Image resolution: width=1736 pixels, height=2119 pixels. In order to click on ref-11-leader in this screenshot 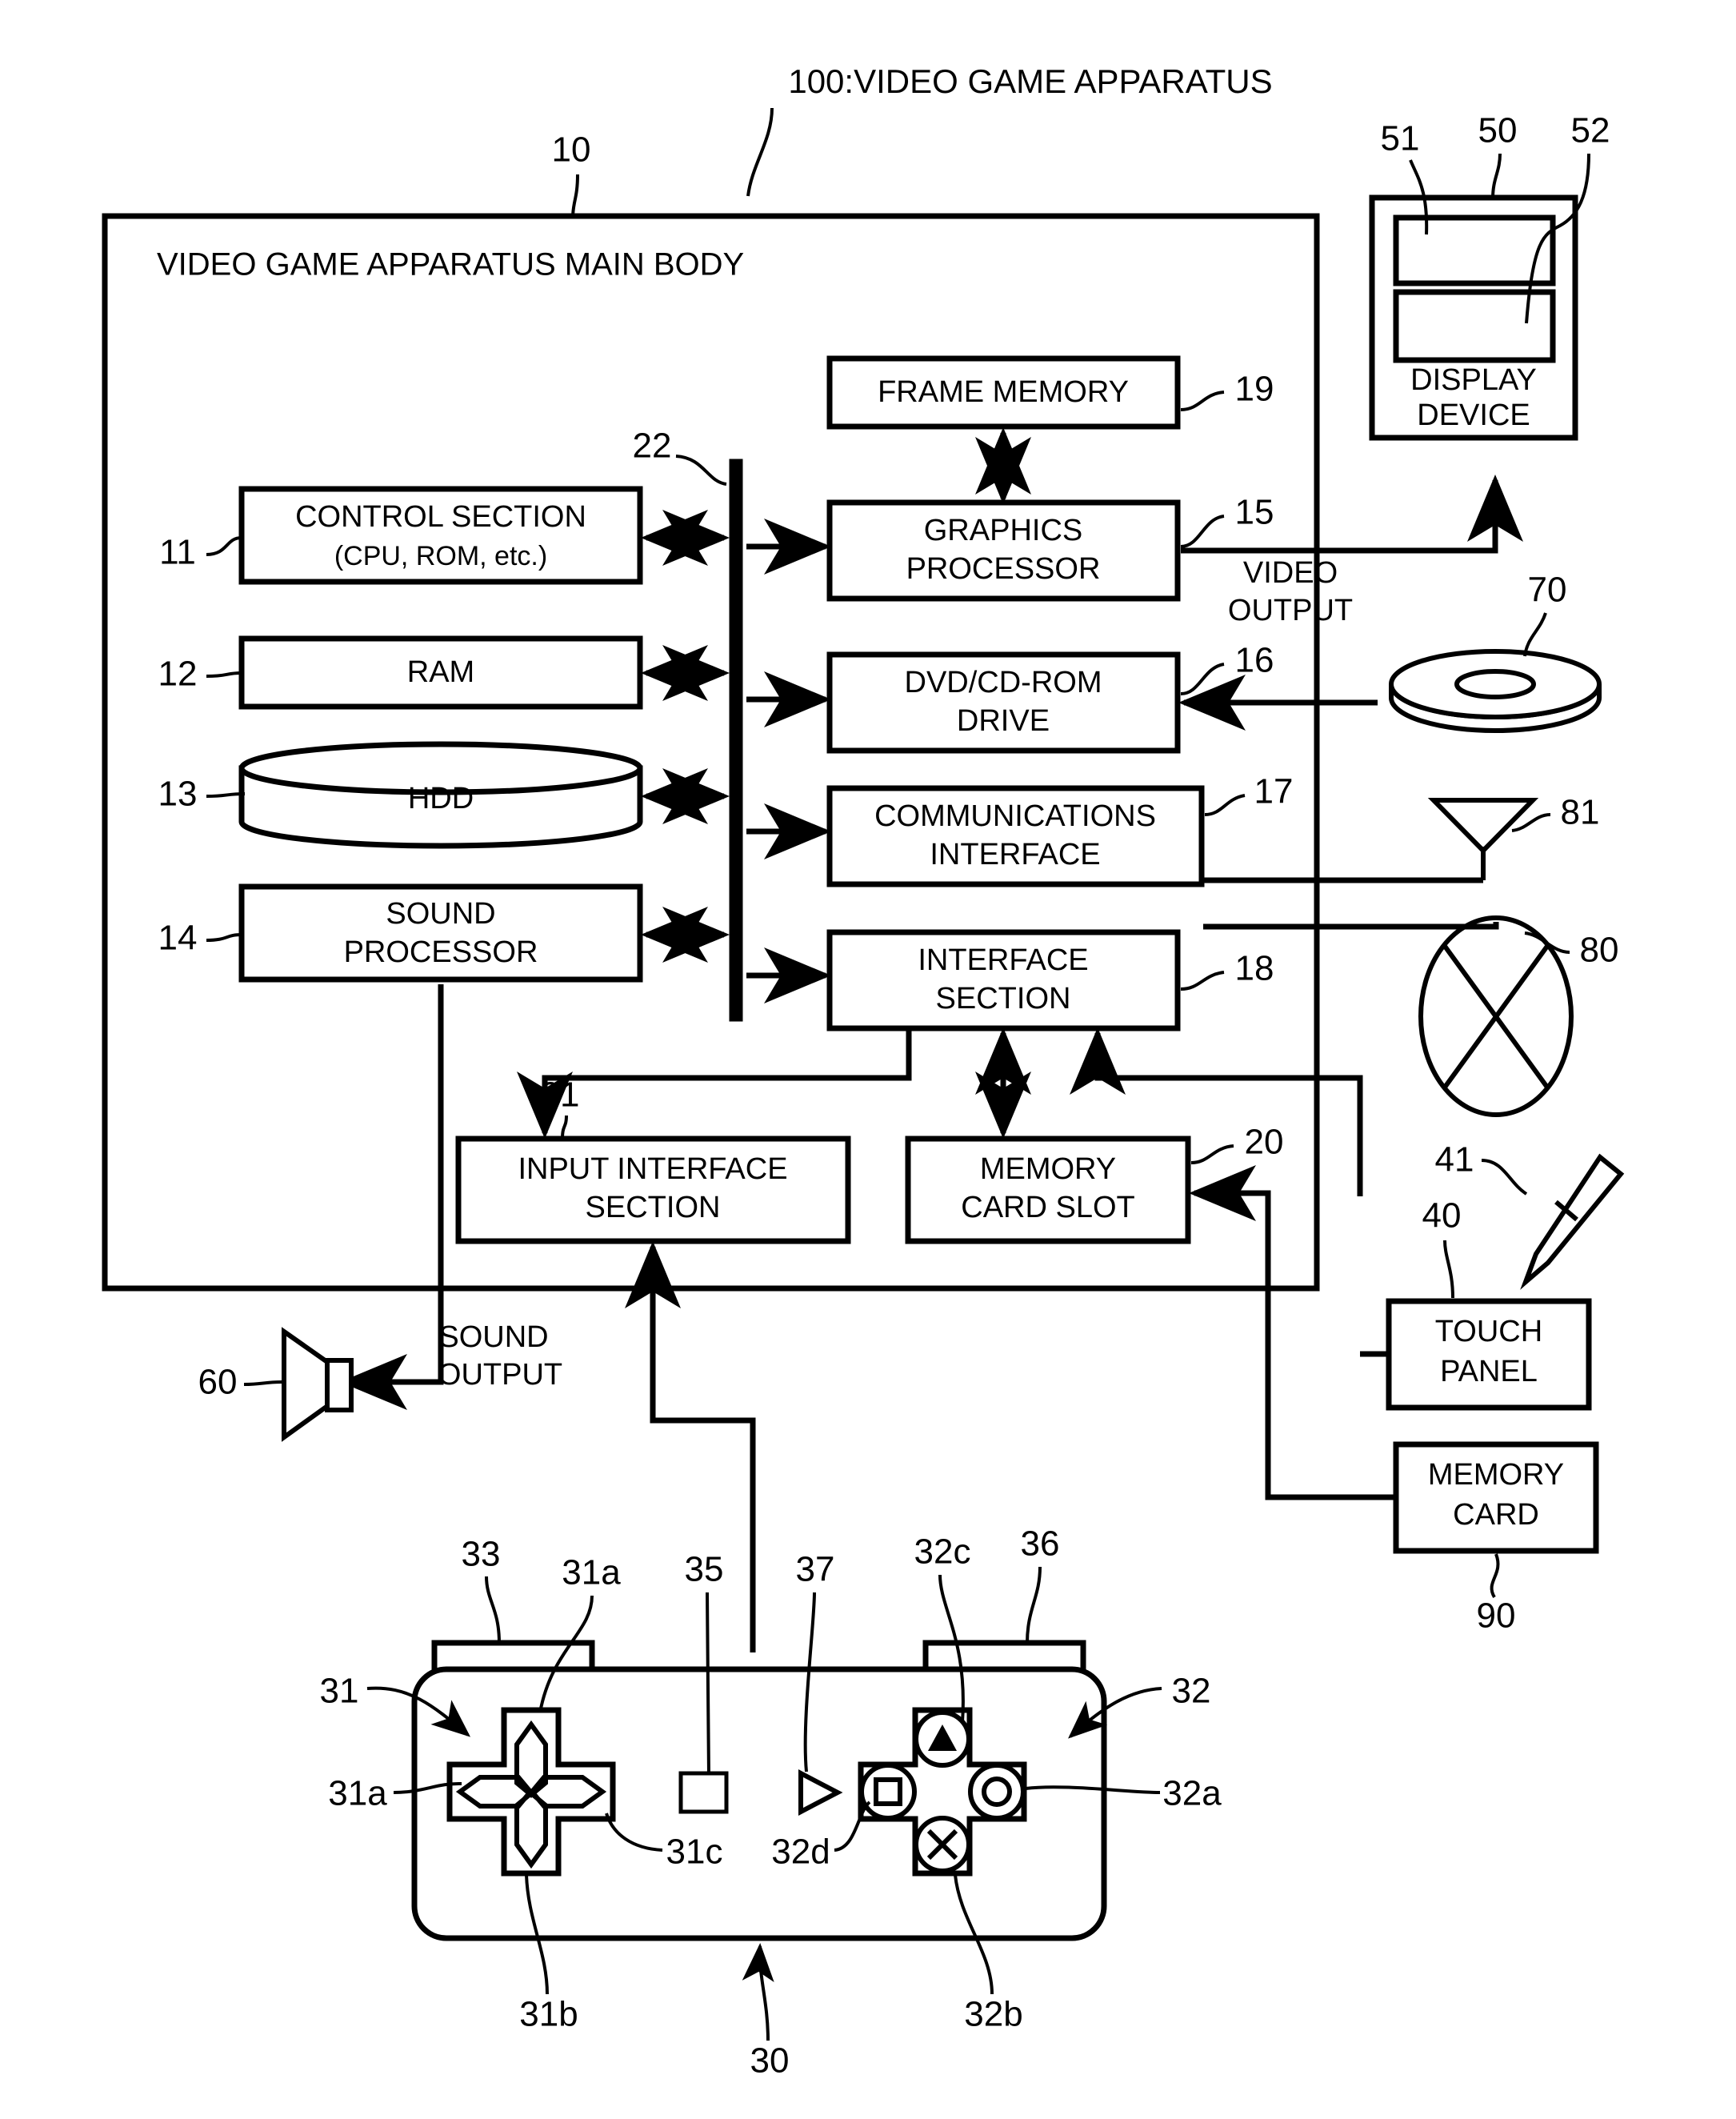, I will do `click(224, 546)`.